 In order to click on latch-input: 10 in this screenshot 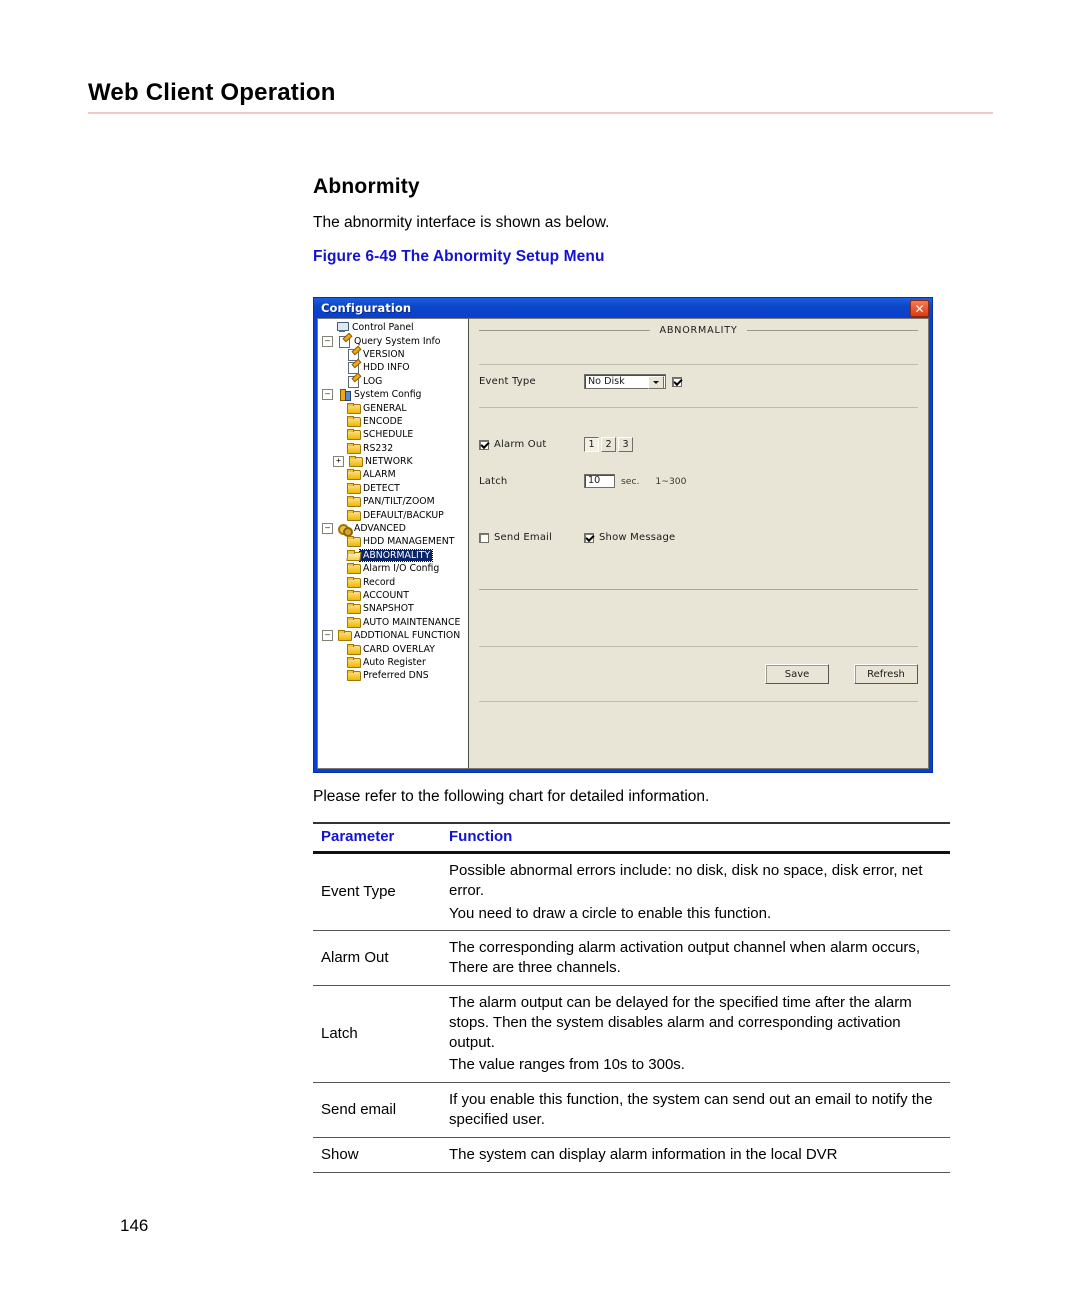, I will do `click(599, 481)`.